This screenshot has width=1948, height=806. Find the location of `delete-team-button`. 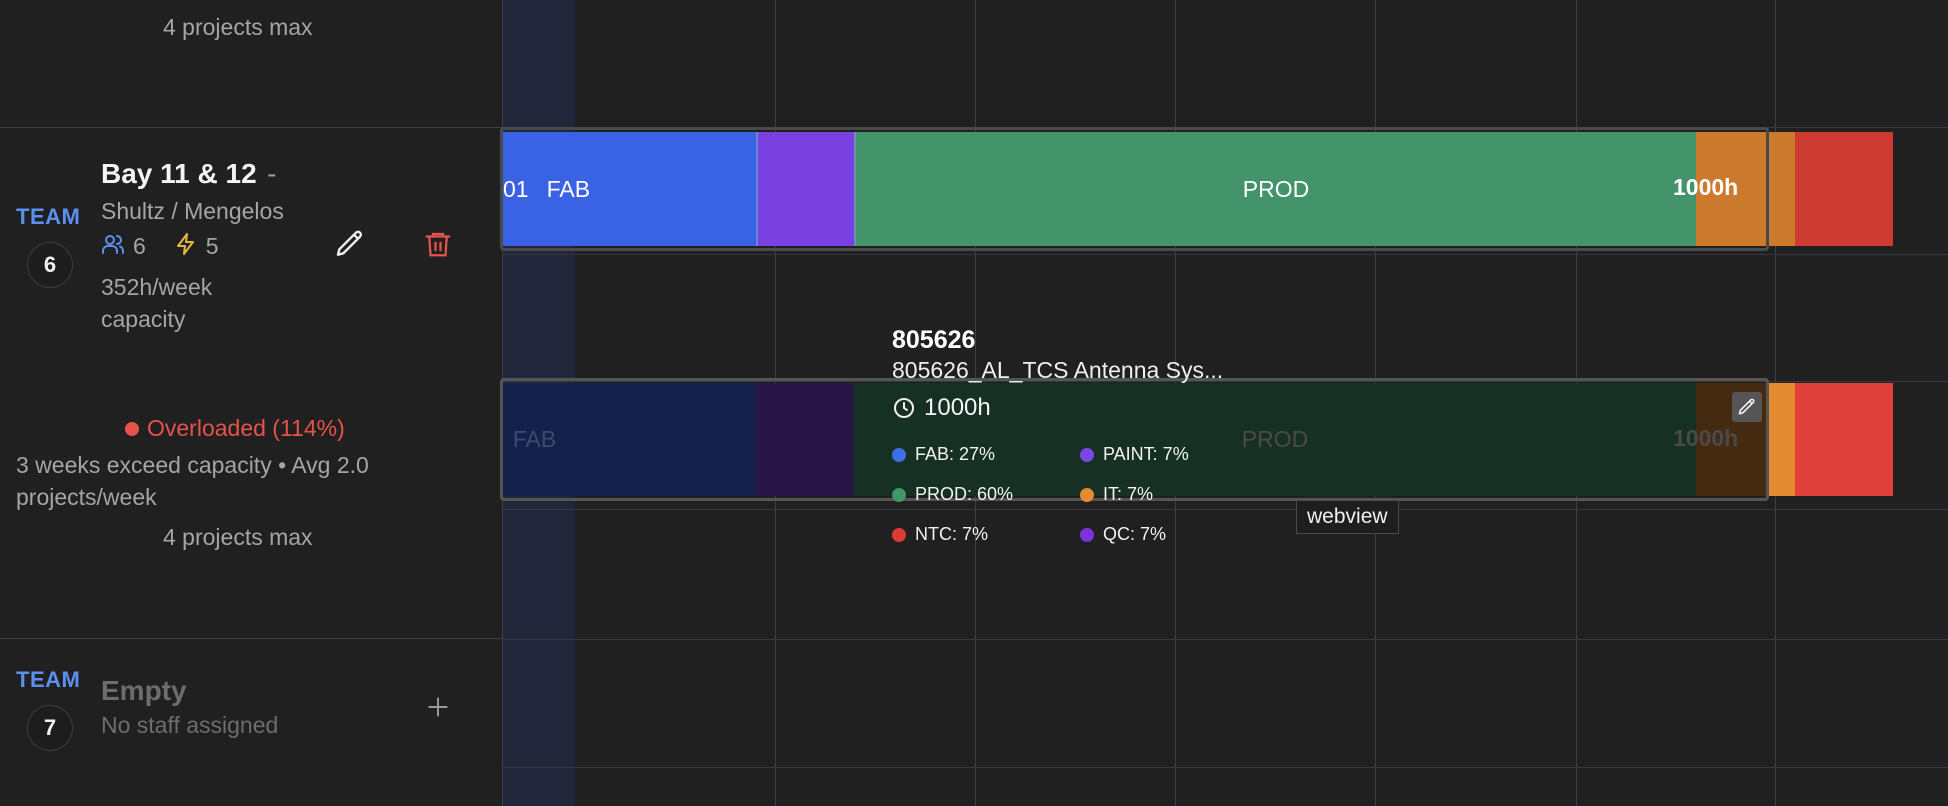

delete-team-button is located at coordinates (438, 244).